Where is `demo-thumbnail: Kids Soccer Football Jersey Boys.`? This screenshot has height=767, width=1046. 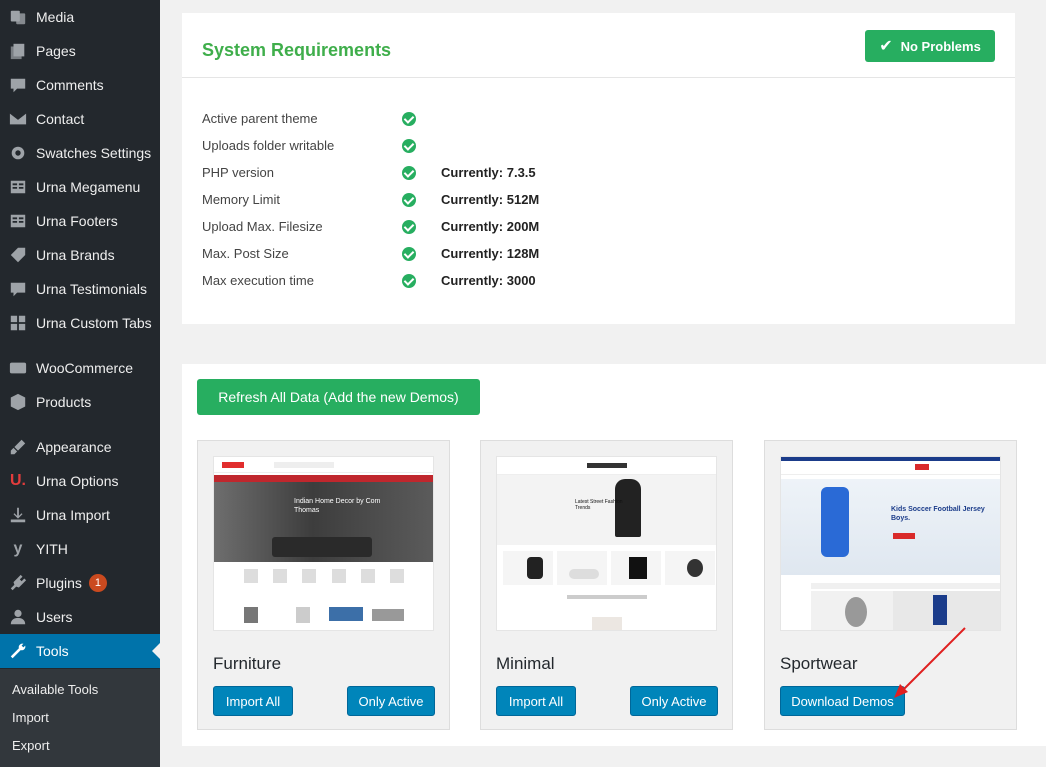
demo-thumbnail: Kids Soccer Football Jersey Boys. is located at coordinates (890, 543).